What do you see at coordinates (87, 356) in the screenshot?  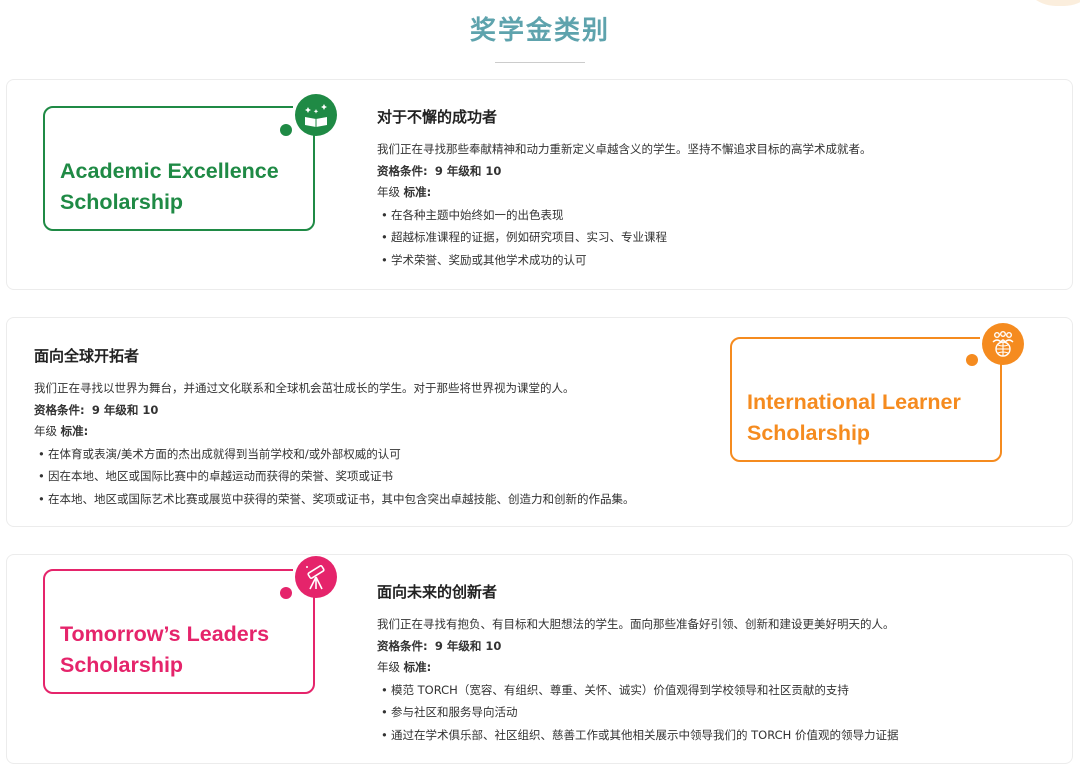 I see `card-heading: 面向全球开拓者` at bounding box center [87, 356].